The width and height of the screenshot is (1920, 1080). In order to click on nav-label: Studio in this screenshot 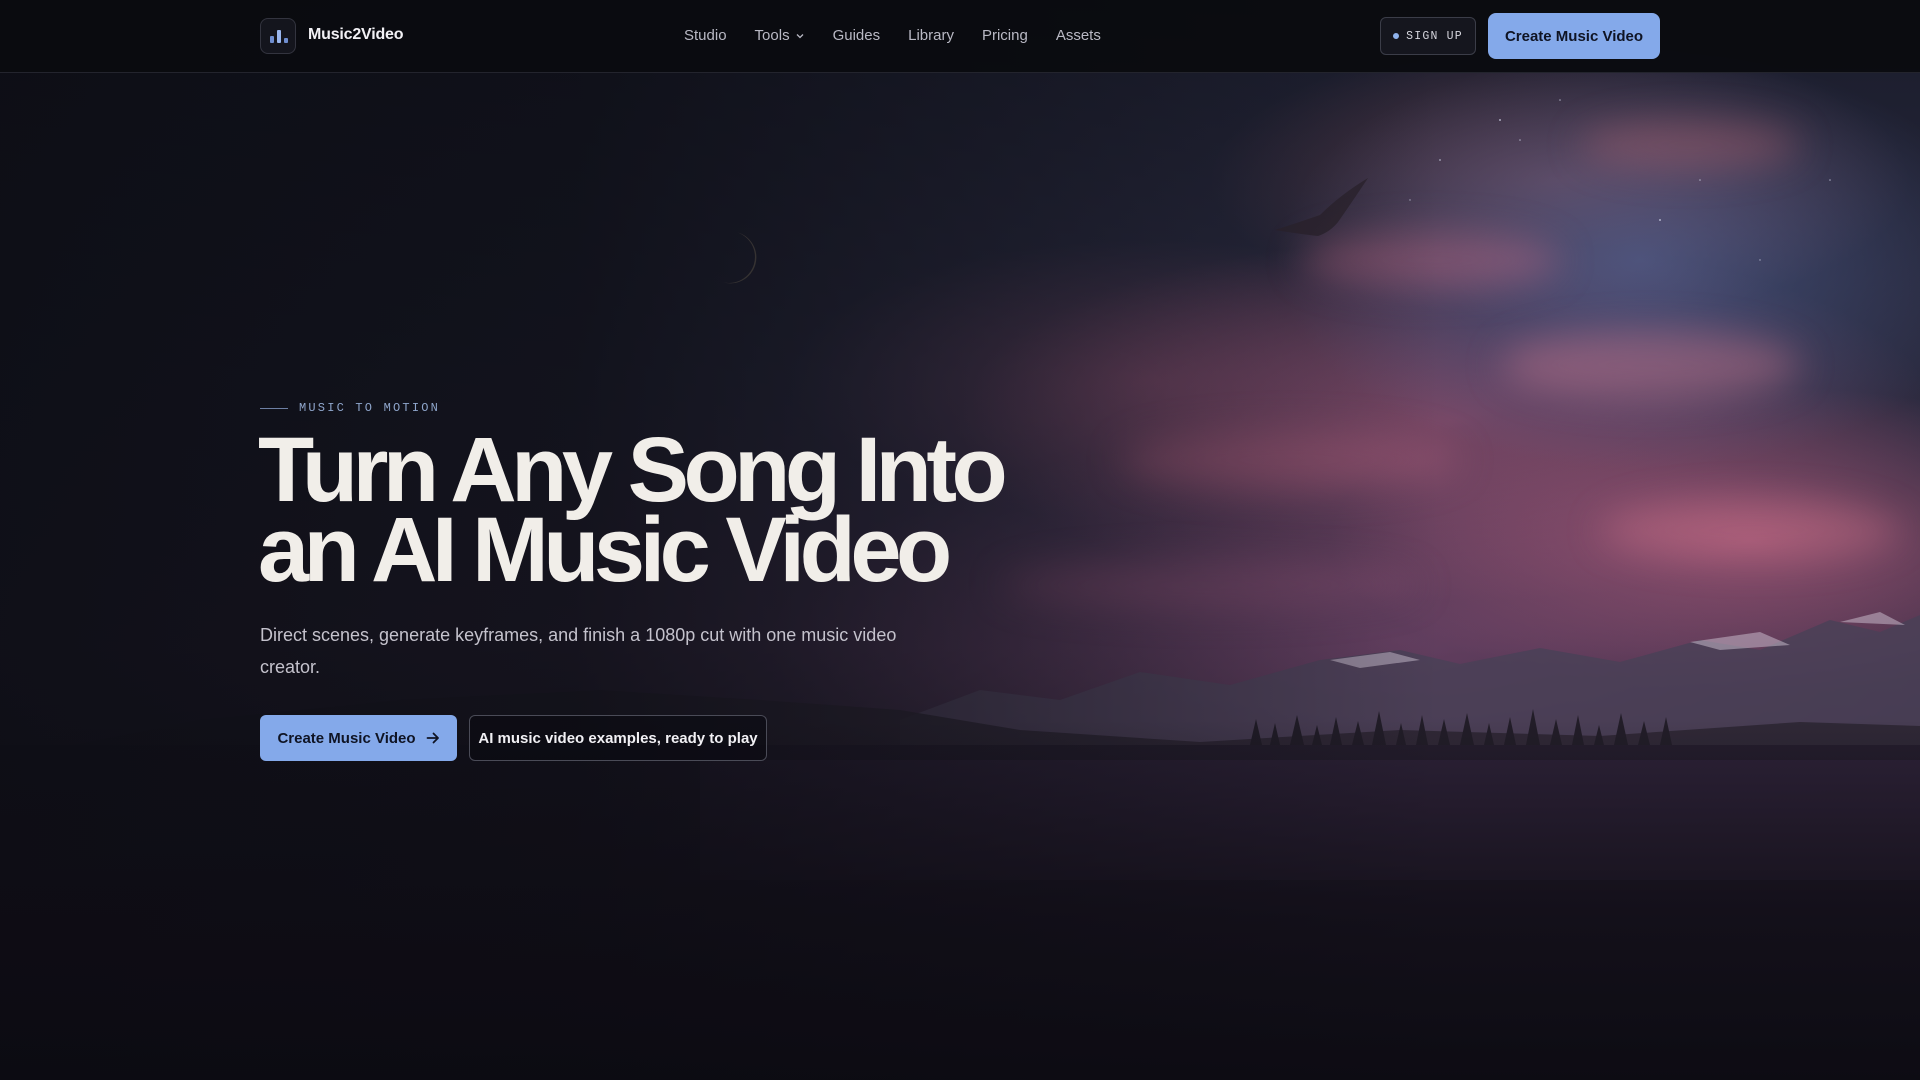, I will do `click(705, 35)`.